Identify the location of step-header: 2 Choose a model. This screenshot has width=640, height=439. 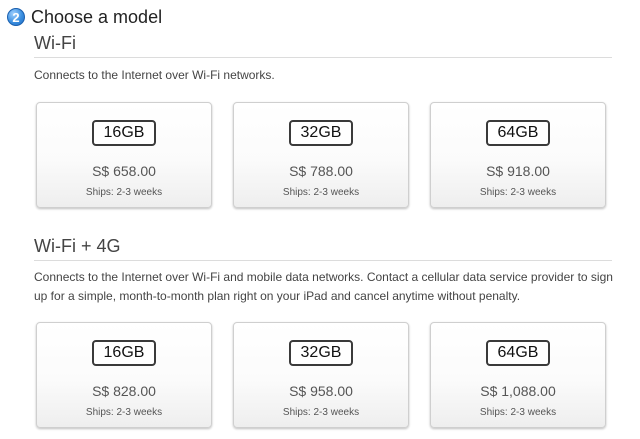
(84, 17).